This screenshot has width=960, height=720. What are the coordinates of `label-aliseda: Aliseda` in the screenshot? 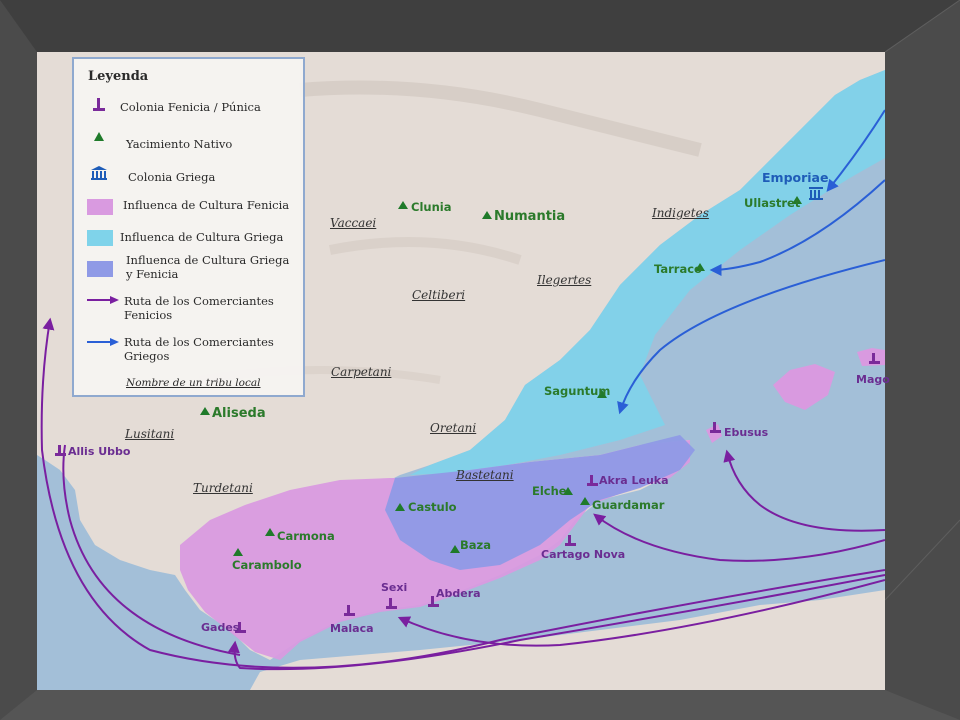 It's located at (239, 413).